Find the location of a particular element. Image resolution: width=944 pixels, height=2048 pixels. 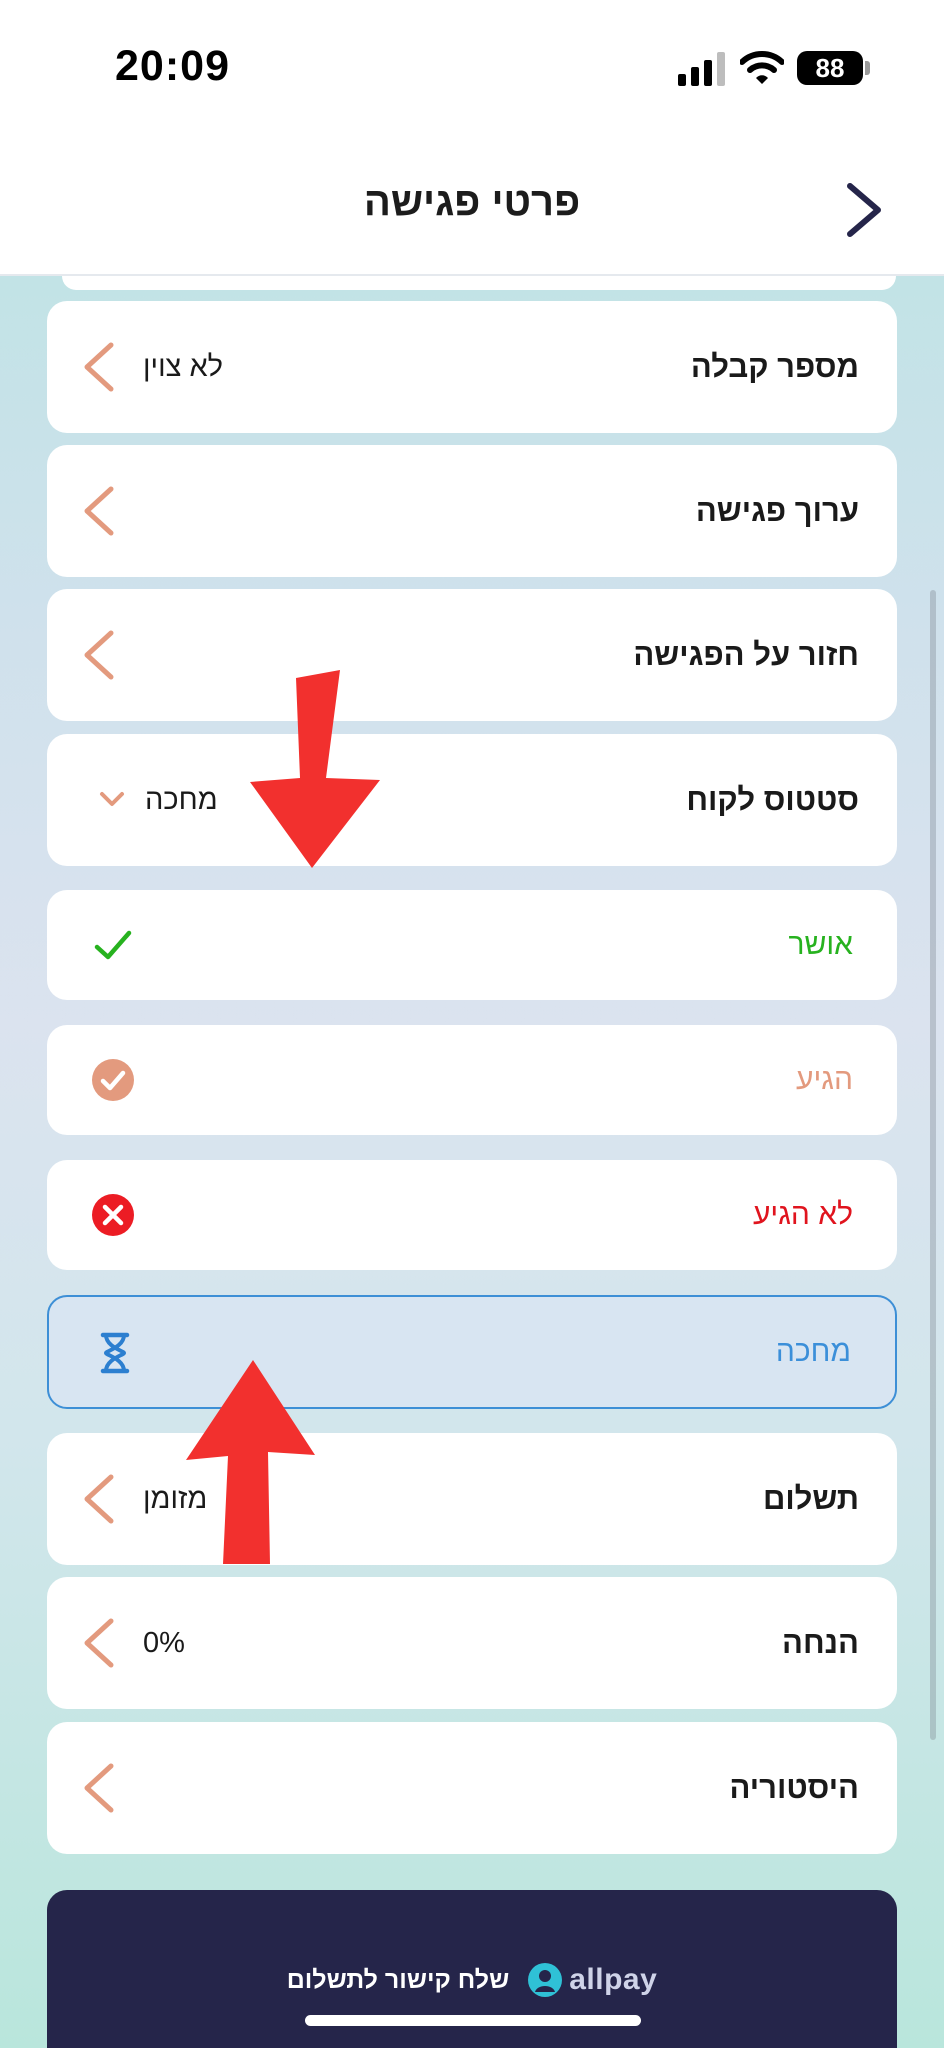

home-indicator is located at coordinates (473, 2020).